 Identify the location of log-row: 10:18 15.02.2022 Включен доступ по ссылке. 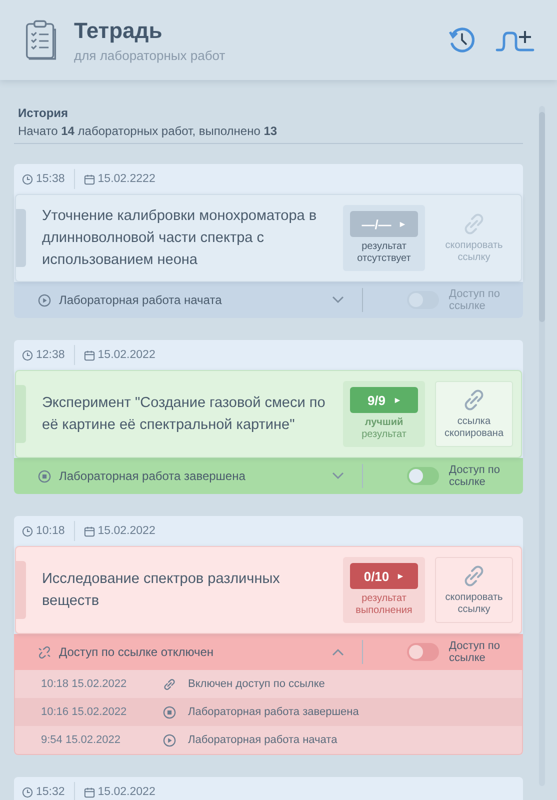
(268, 684).